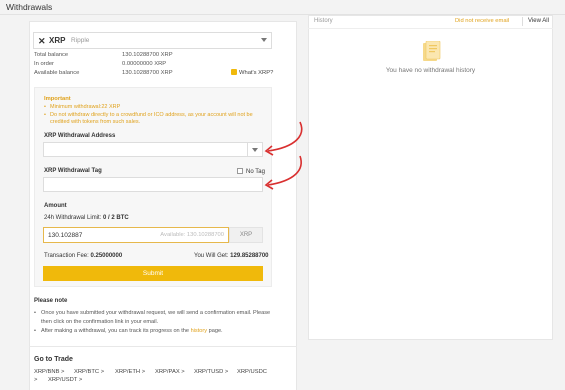 The width and height of the screenshot is (565, 390). I want to click on coin-symbol: XRP, so click(57, 40).